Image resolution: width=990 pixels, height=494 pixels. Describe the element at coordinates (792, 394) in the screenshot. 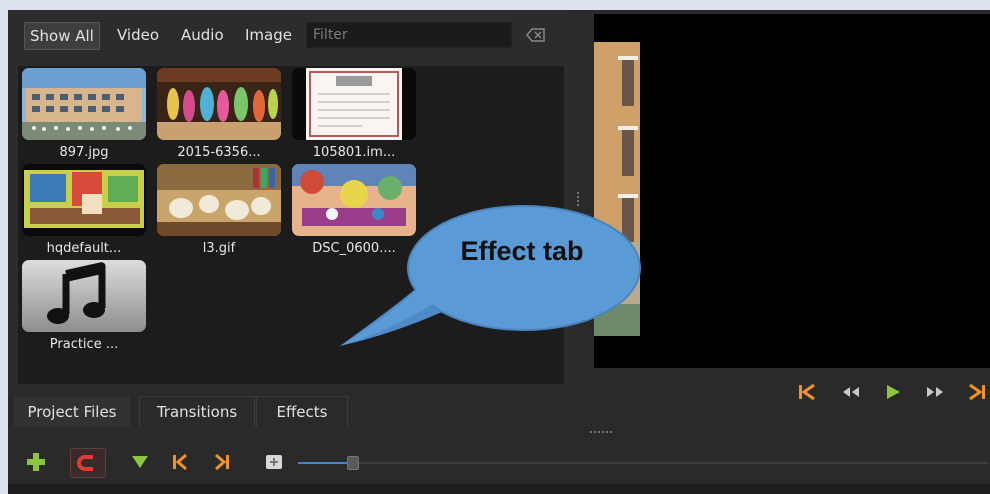

I see `player-controls` at that location.